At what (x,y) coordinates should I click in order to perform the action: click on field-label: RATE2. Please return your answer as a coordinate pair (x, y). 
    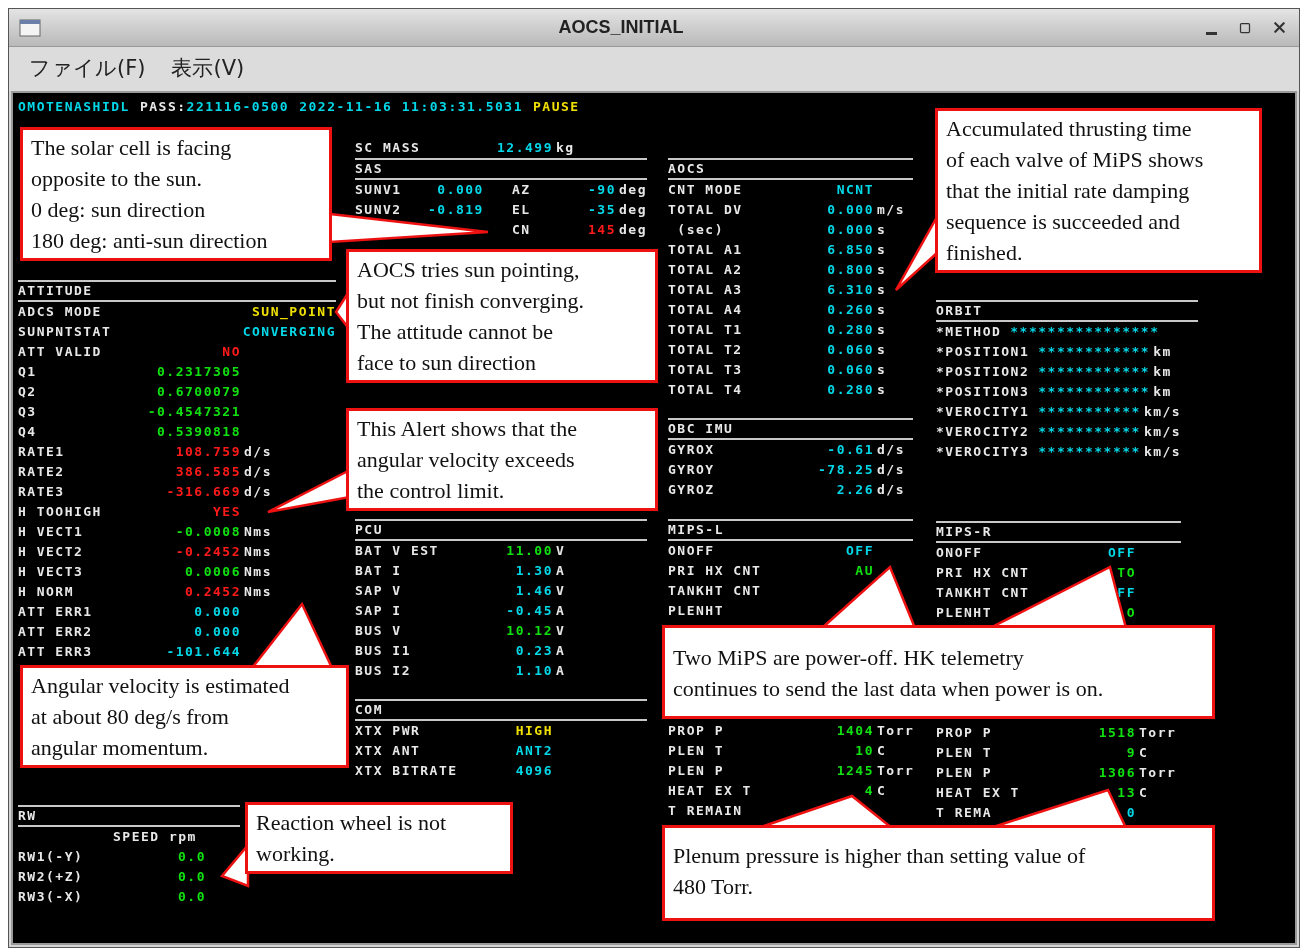
    Looking at the image, I should click on (41, 472).